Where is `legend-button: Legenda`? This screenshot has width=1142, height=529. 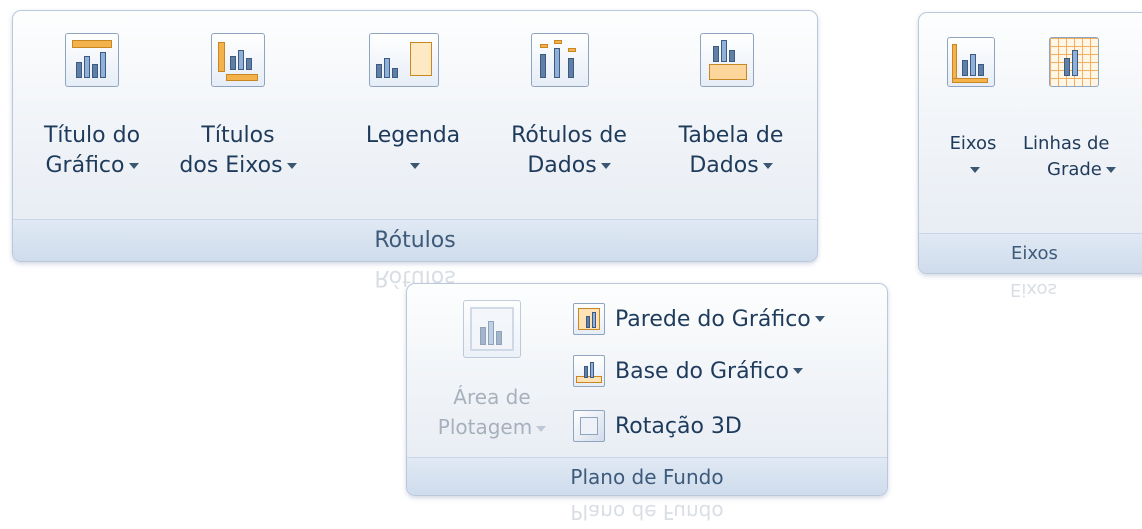 legend-button: Legenda is located at coordinates (413, 116).